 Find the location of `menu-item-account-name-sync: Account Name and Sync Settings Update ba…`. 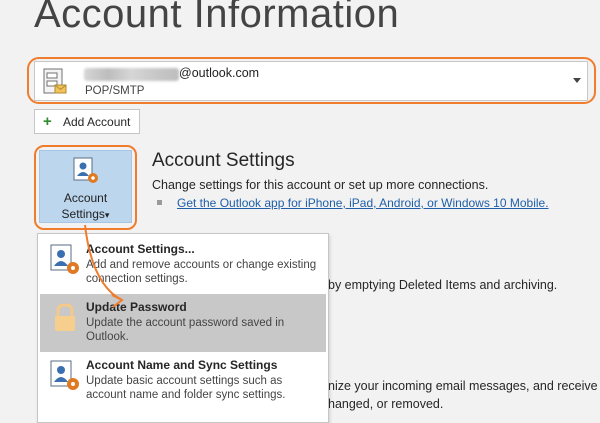

menu-item-account-name-sync: Account Name and Sync Settings Update ba… is located at coordinates (183, 381).